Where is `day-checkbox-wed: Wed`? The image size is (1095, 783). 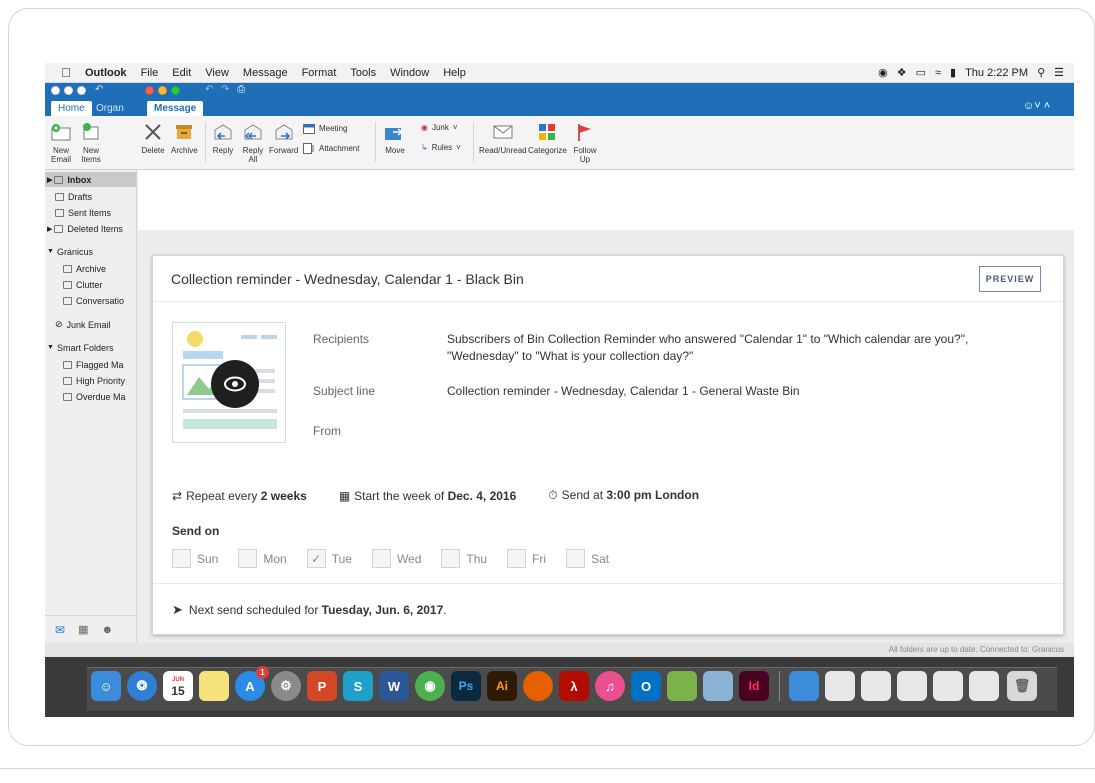
day-checkbox-wed: Wed is located at coordinates (396, 558).